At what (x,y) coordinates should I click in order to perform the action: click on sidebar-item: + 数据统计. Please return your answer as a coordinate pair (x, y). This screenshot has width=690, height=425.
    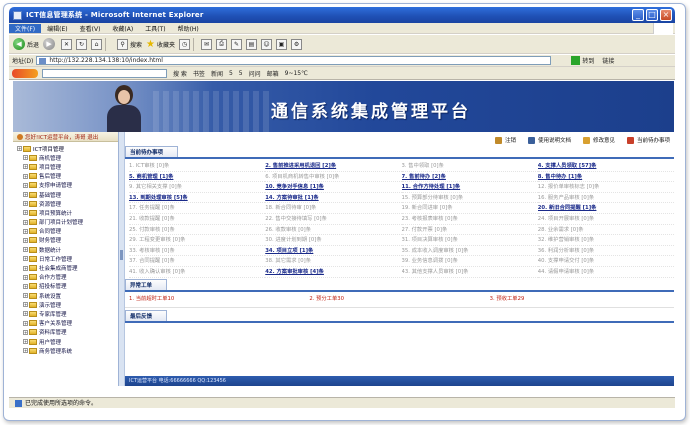
    Looking at the image, I should click on (67, 249).